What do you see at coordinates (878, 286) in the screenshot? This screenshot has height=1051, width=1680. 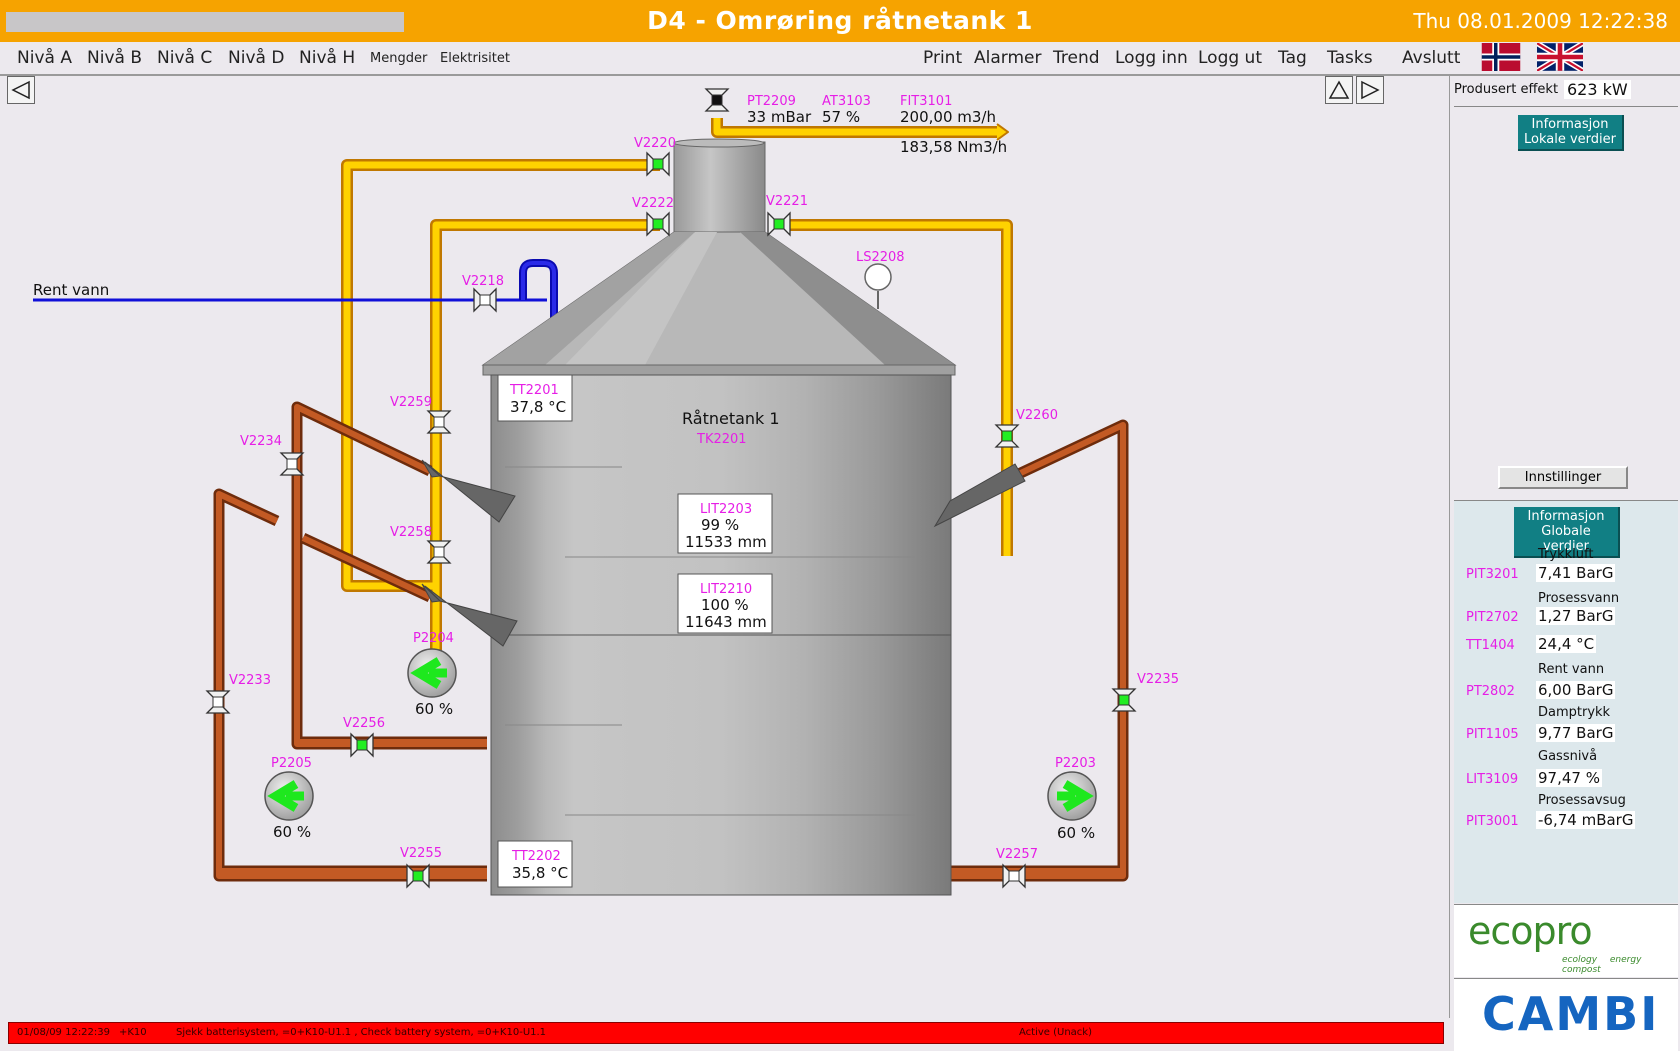 I see `level-switch-ls2208` at bounding box center [878, 286].